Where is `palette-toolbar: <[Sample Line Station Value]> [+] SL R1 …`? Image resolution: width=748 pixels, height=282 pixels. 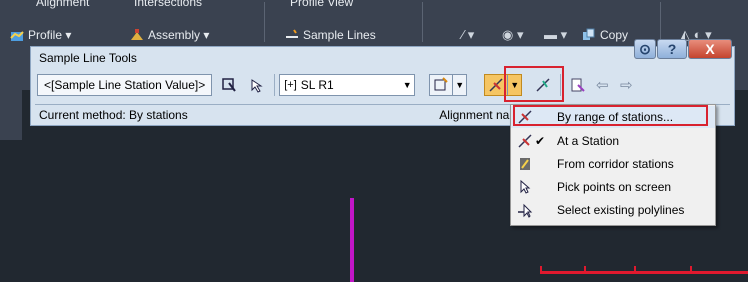 palette-toolbar: <[Sample Line Station Value]> [+] SL R1 … is located at coordinates (382, 85).